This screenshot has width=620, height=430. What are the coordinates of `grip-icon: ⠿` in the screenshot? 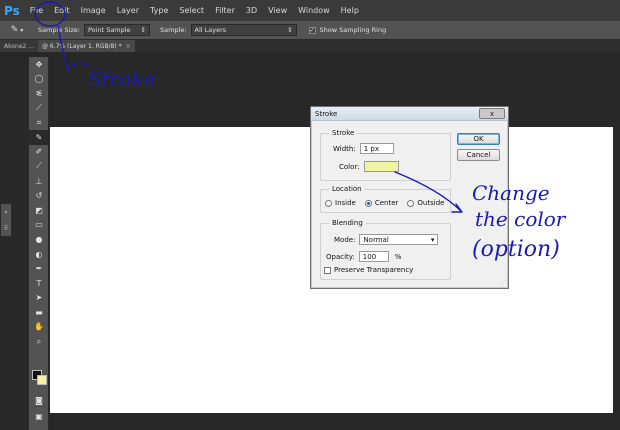 It's located at (6, 228).